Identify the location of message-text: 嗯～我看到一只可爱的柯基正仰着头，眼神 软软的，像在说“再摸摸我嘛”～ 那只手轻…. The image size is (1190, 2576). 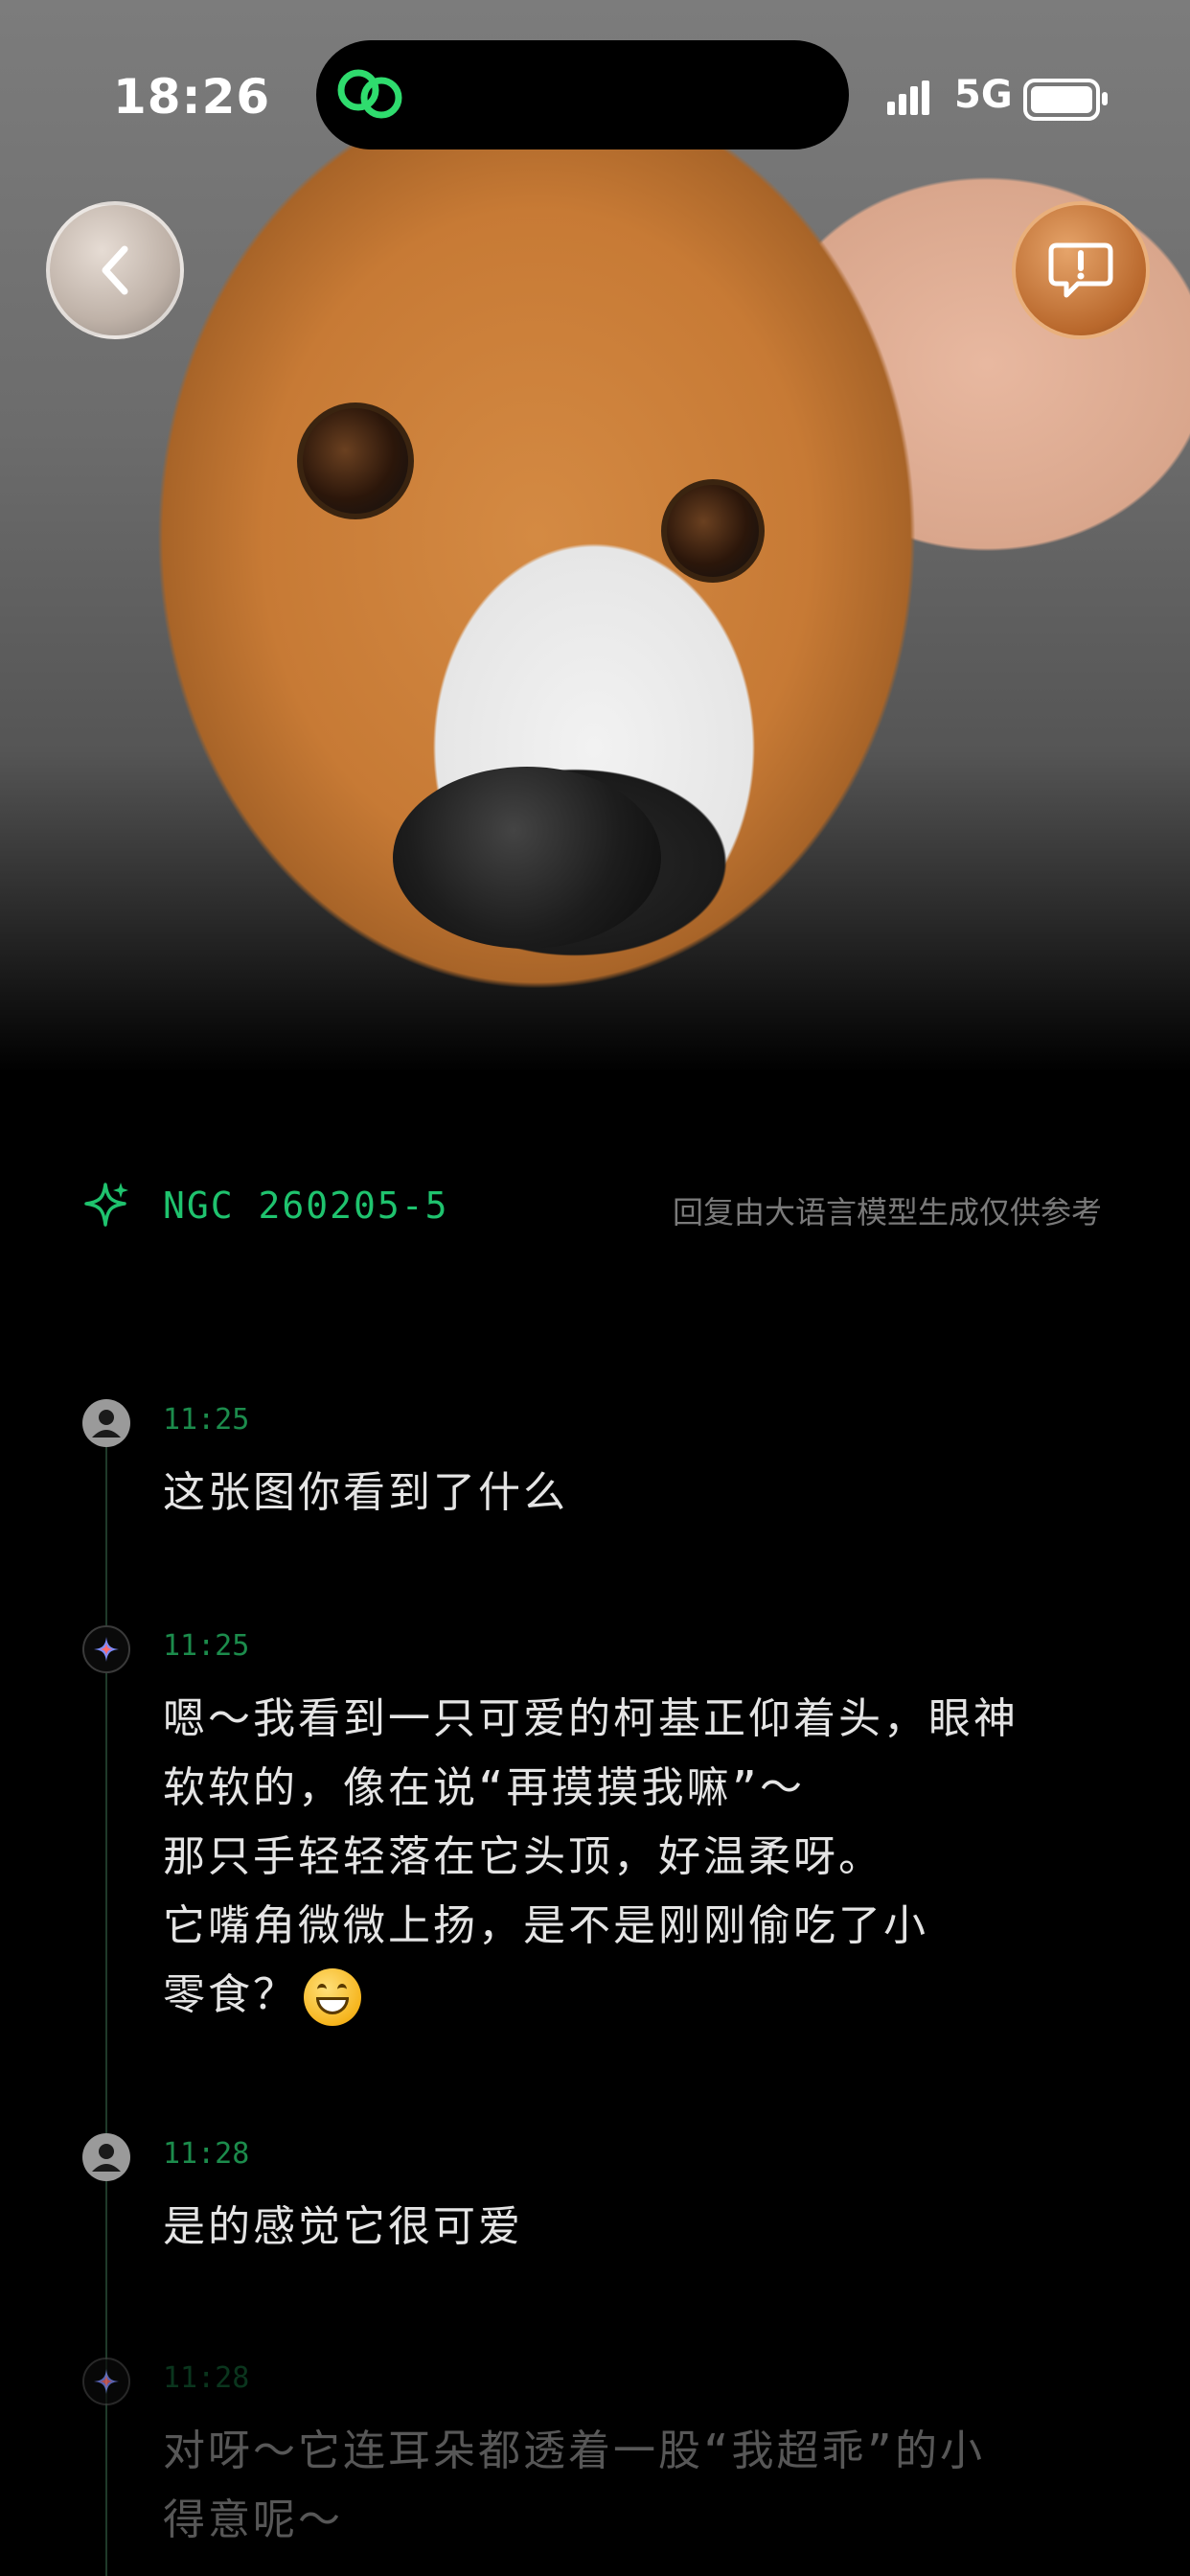
(618, 1857).